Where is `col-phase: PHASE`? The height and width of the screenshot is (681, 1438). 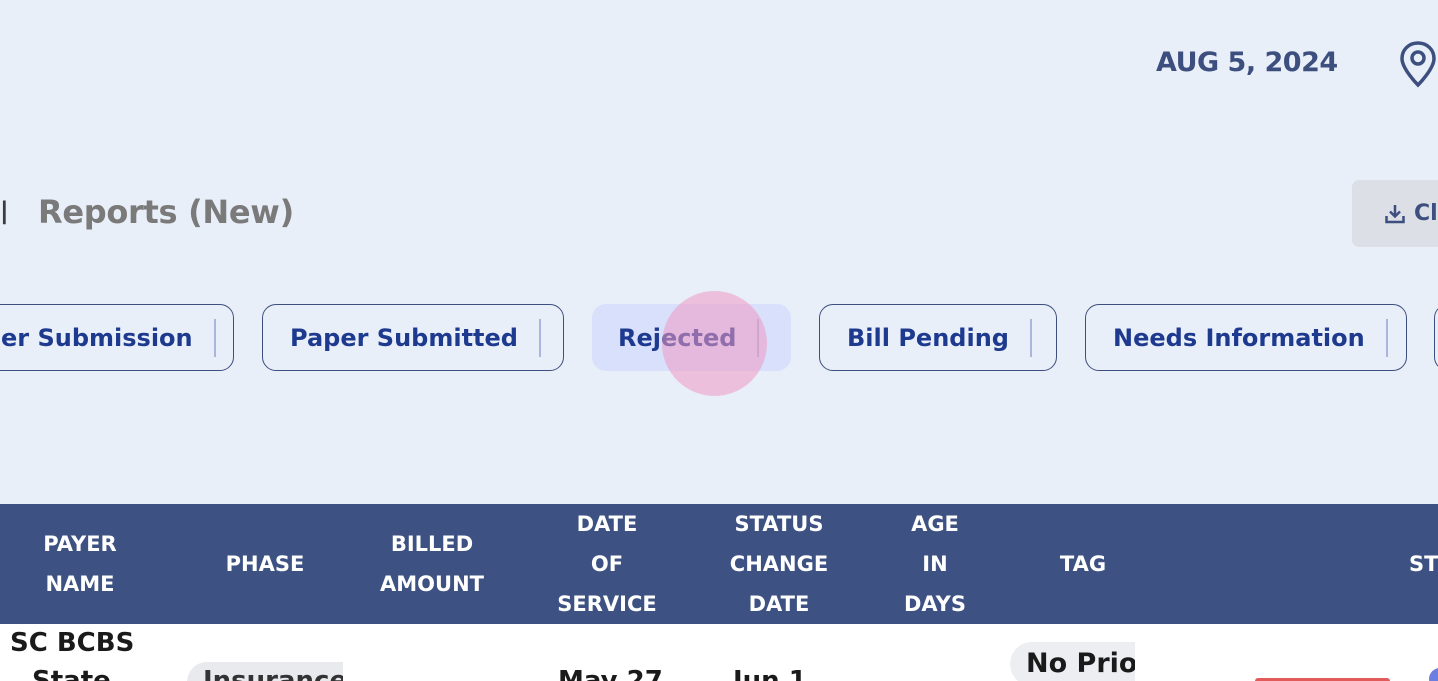
col-phase: PHASE is located at coordinates (265, 564).